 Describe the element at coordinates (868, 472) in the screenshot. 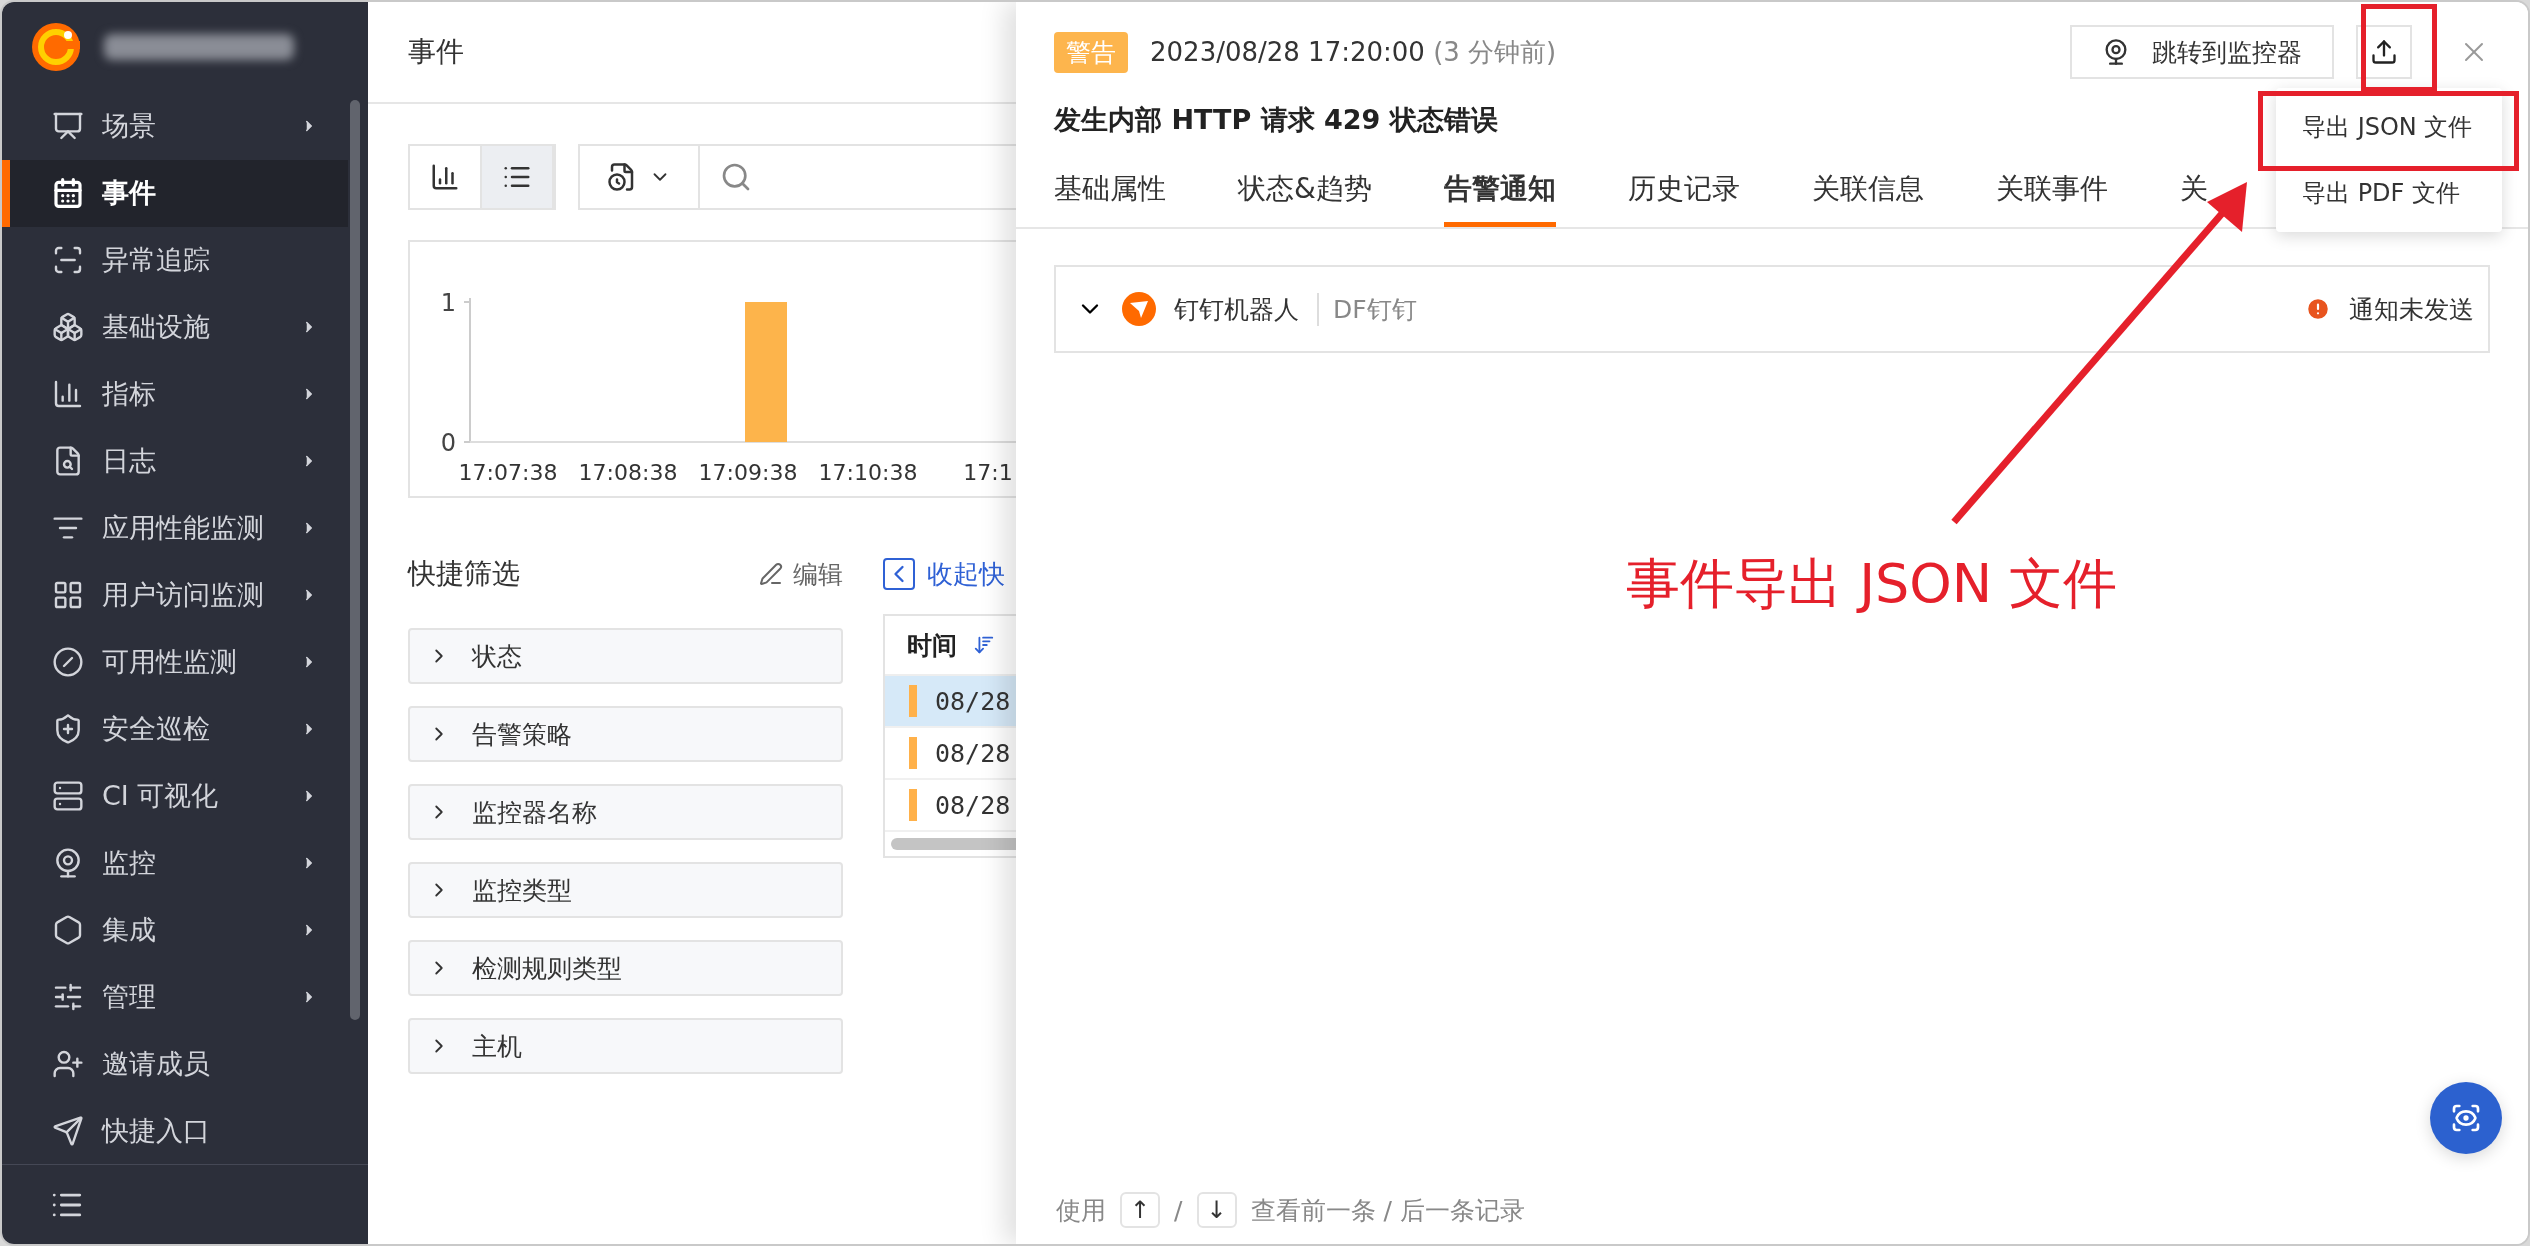

I see `axis-label: 17:10:38` at that location.